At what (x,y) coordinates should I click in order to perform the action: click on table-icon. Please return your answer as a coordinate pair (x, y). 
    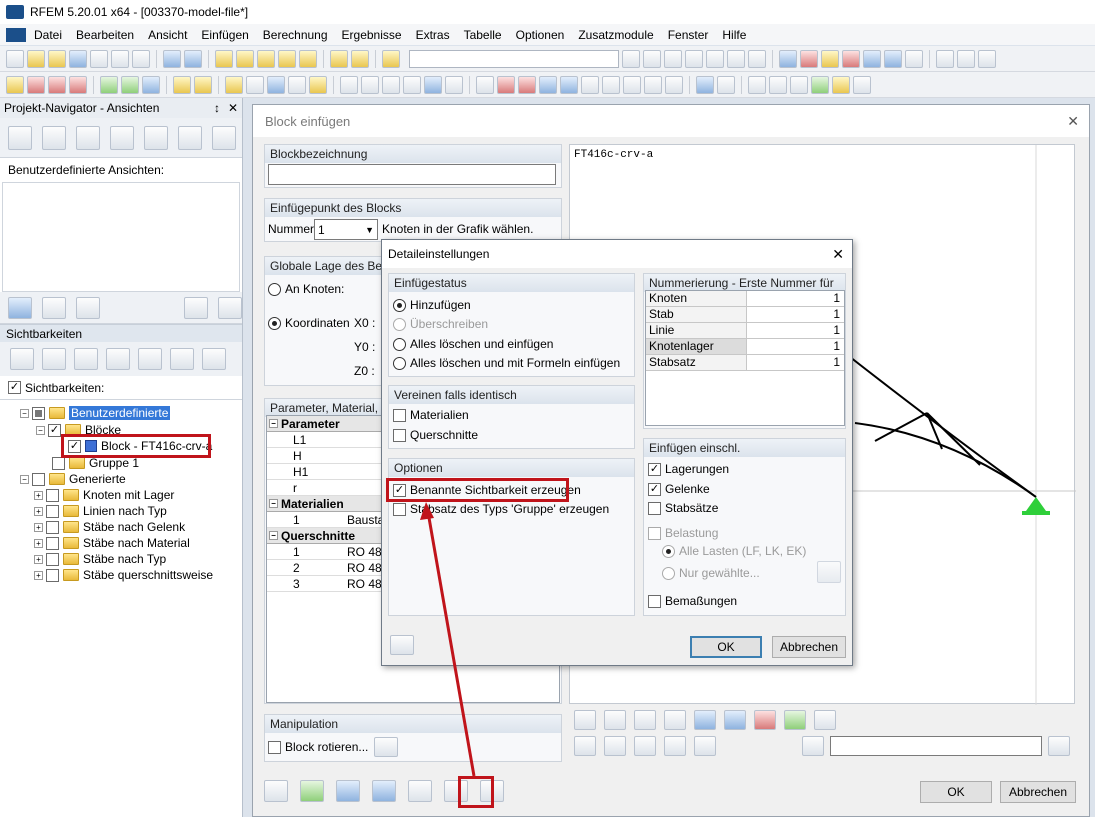
    Looking at the image, I should click on (339, 59).